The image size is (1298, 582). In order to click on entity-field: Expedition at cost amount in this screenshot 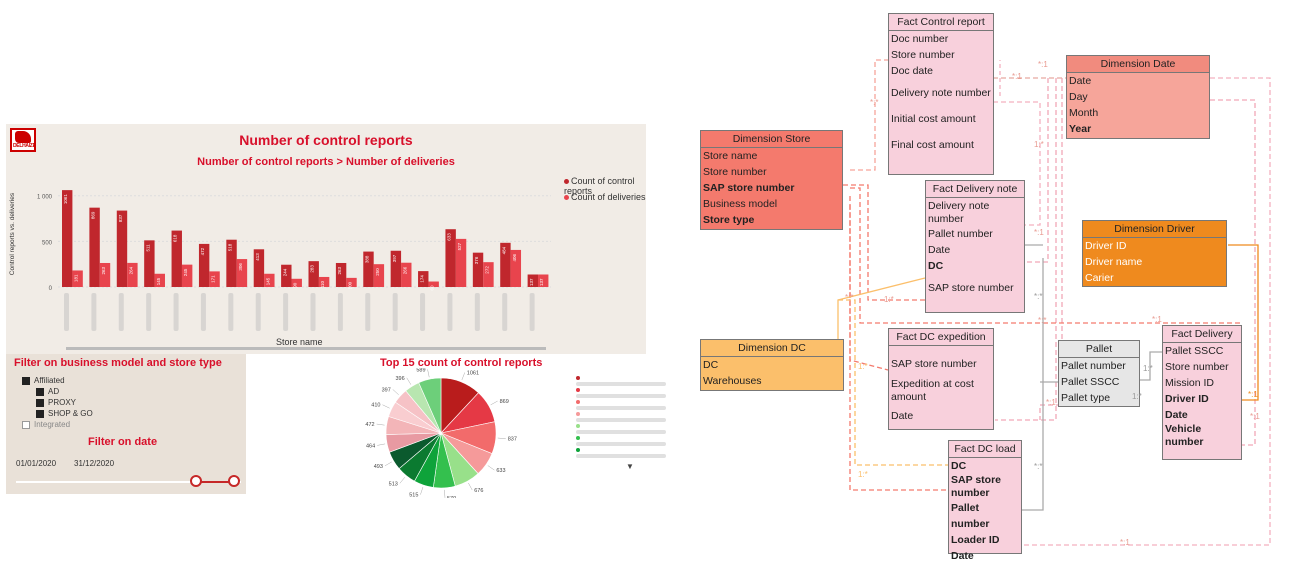, I will do `click(932, 390)`.